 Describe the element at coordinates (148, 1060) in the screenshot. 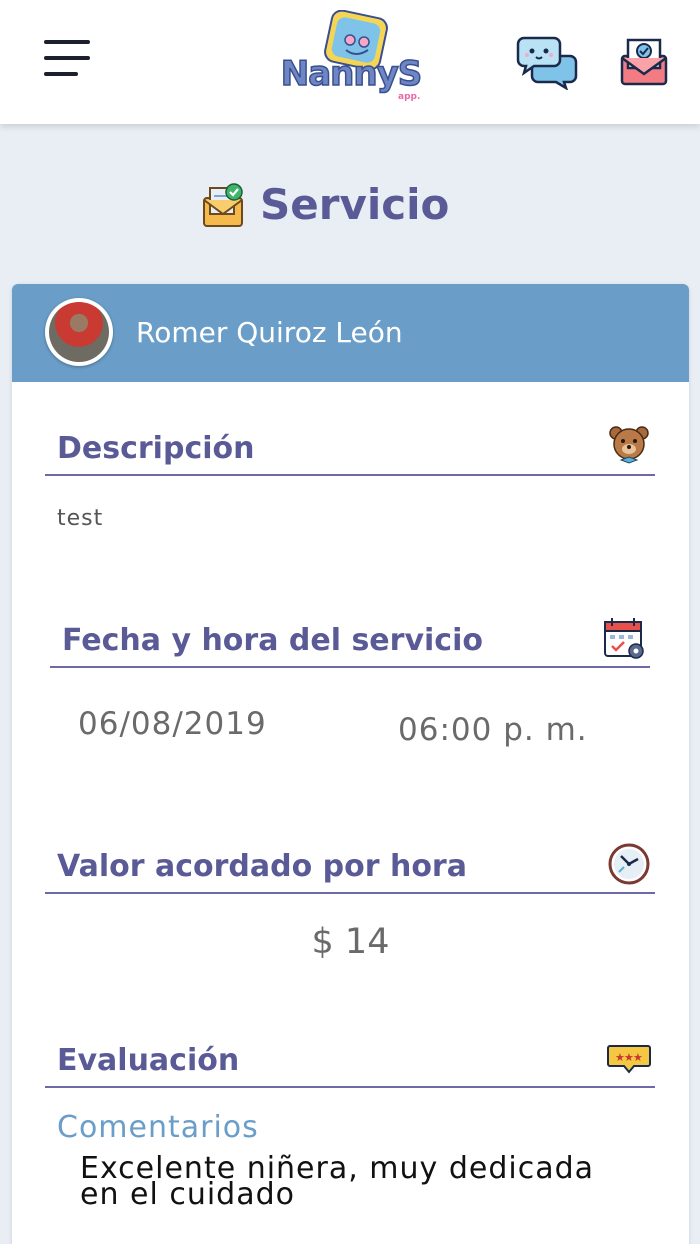

I see `evaluation-label: Evaluación` at that location.